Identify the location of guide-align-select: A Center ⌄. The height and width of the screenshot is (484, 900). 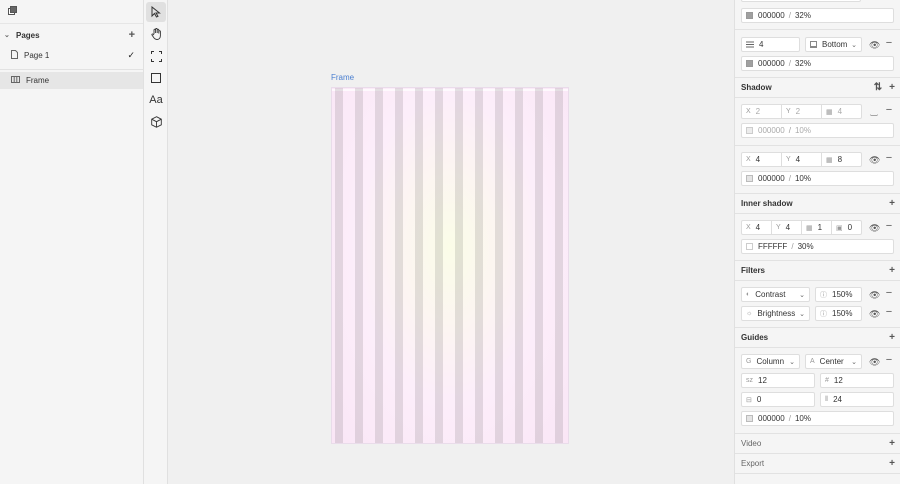
(833, 361).